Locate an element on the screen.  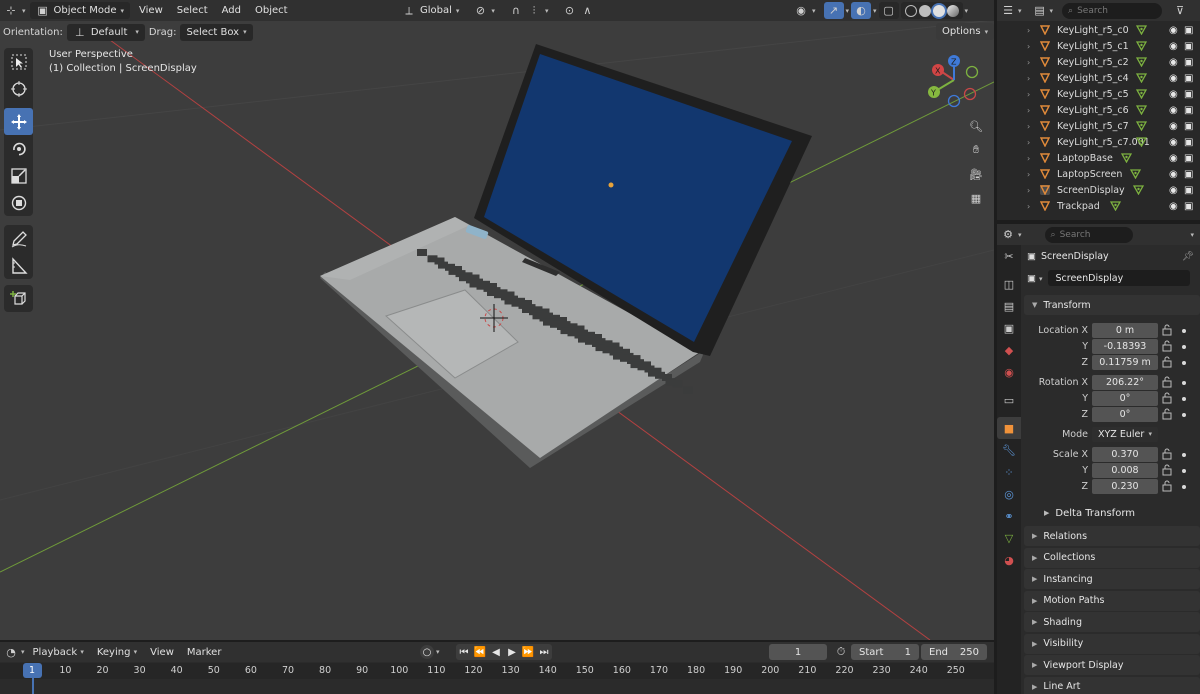
wireframe-shading-button is located at coordinates (910, 10).